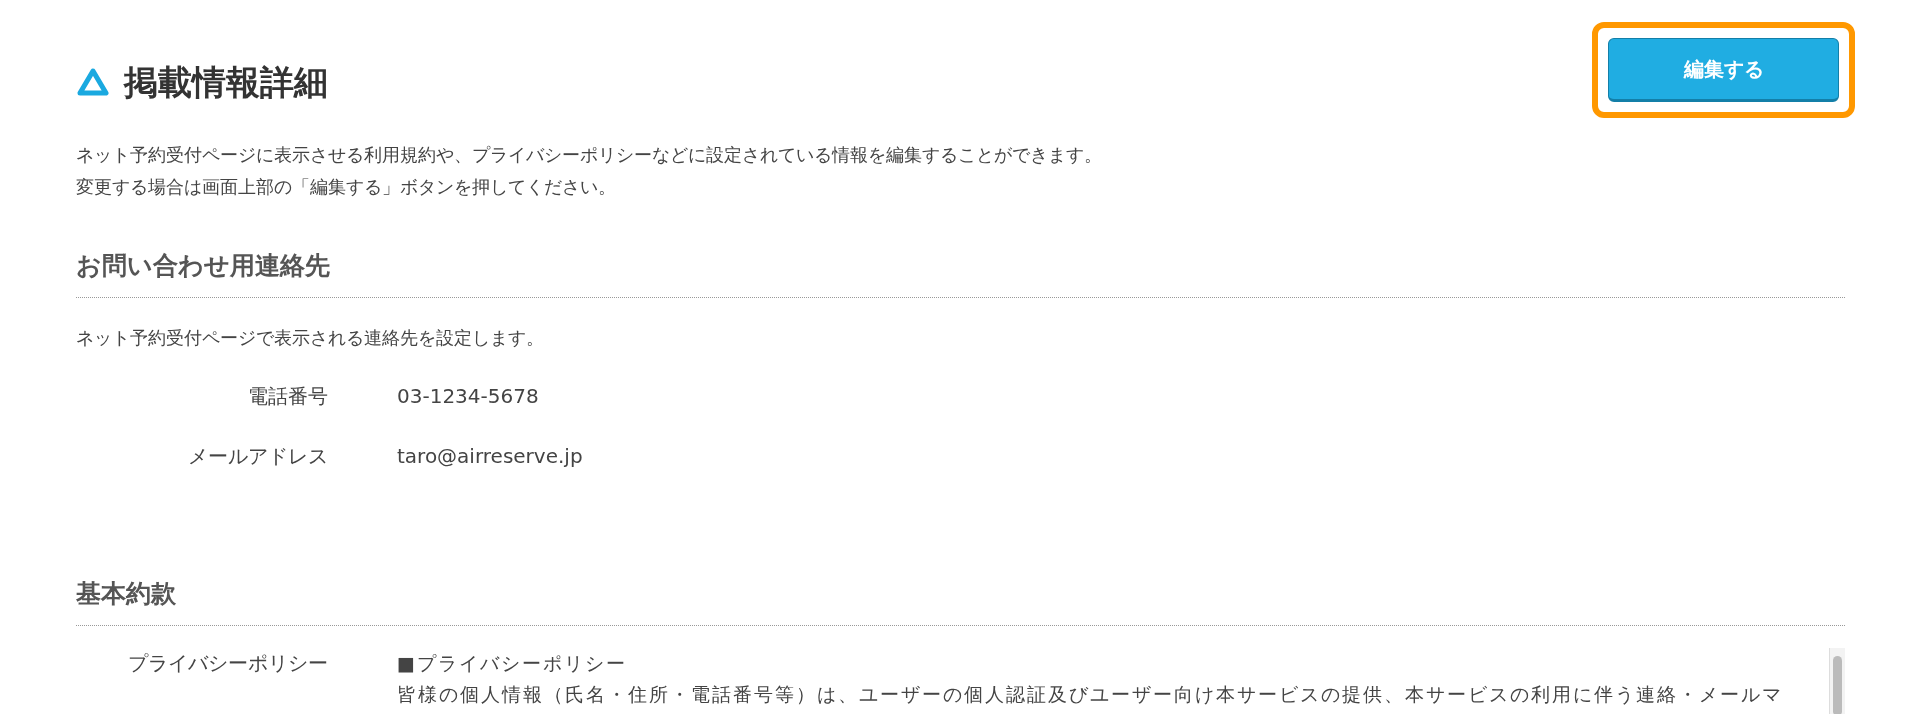  I want to click on section-heading: お問い合わせ用連絡先, so click(960, 274).